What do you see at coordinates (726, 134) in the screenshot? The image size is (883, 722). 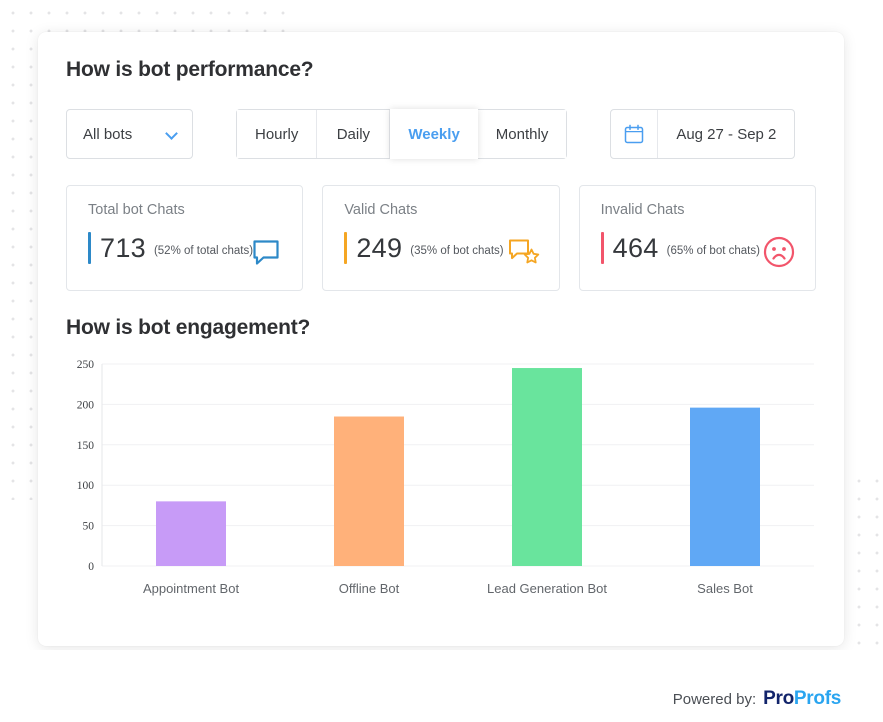 I see `date-range-value: Aug 27 - Sep 2` at bounding box center [726, 134].